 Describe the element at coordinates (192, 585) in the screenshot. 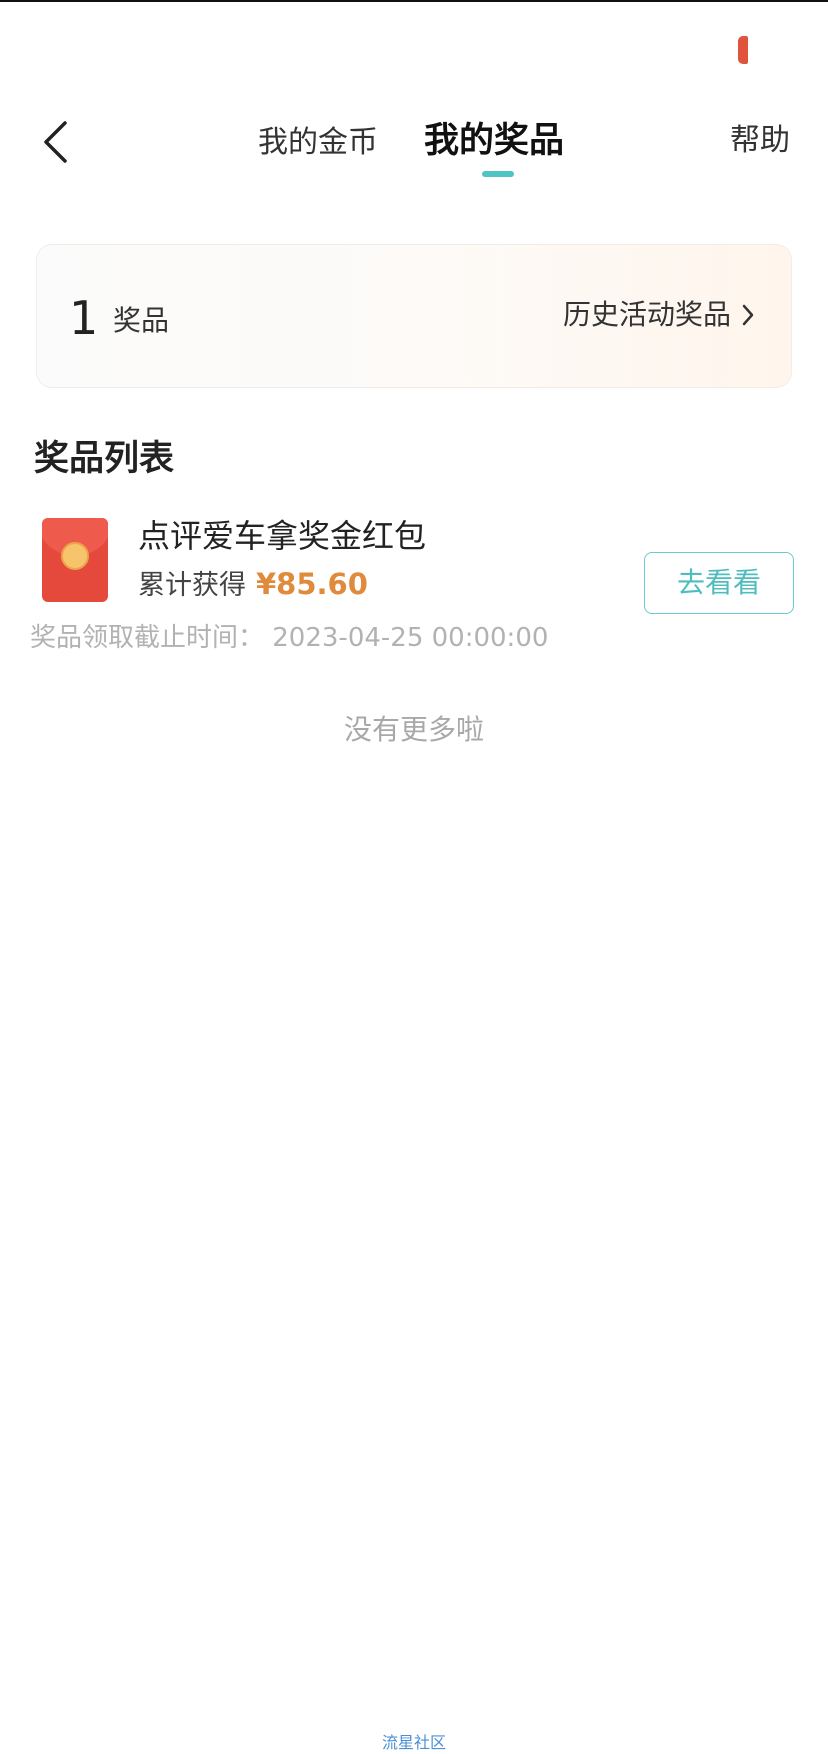

I see `prize-meta-label: 累计获得` at that location.